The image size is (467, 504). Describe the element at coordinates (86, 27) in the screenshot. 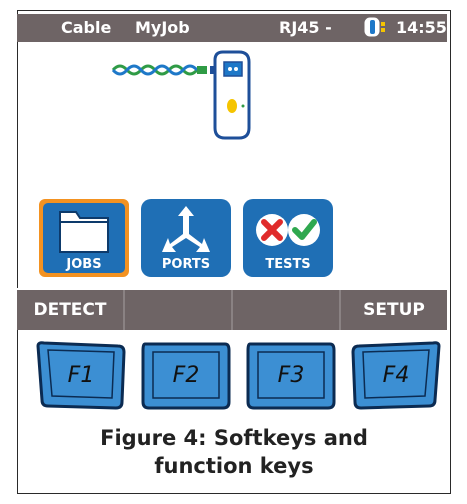

I see `cable-menu: Cable` at that location.